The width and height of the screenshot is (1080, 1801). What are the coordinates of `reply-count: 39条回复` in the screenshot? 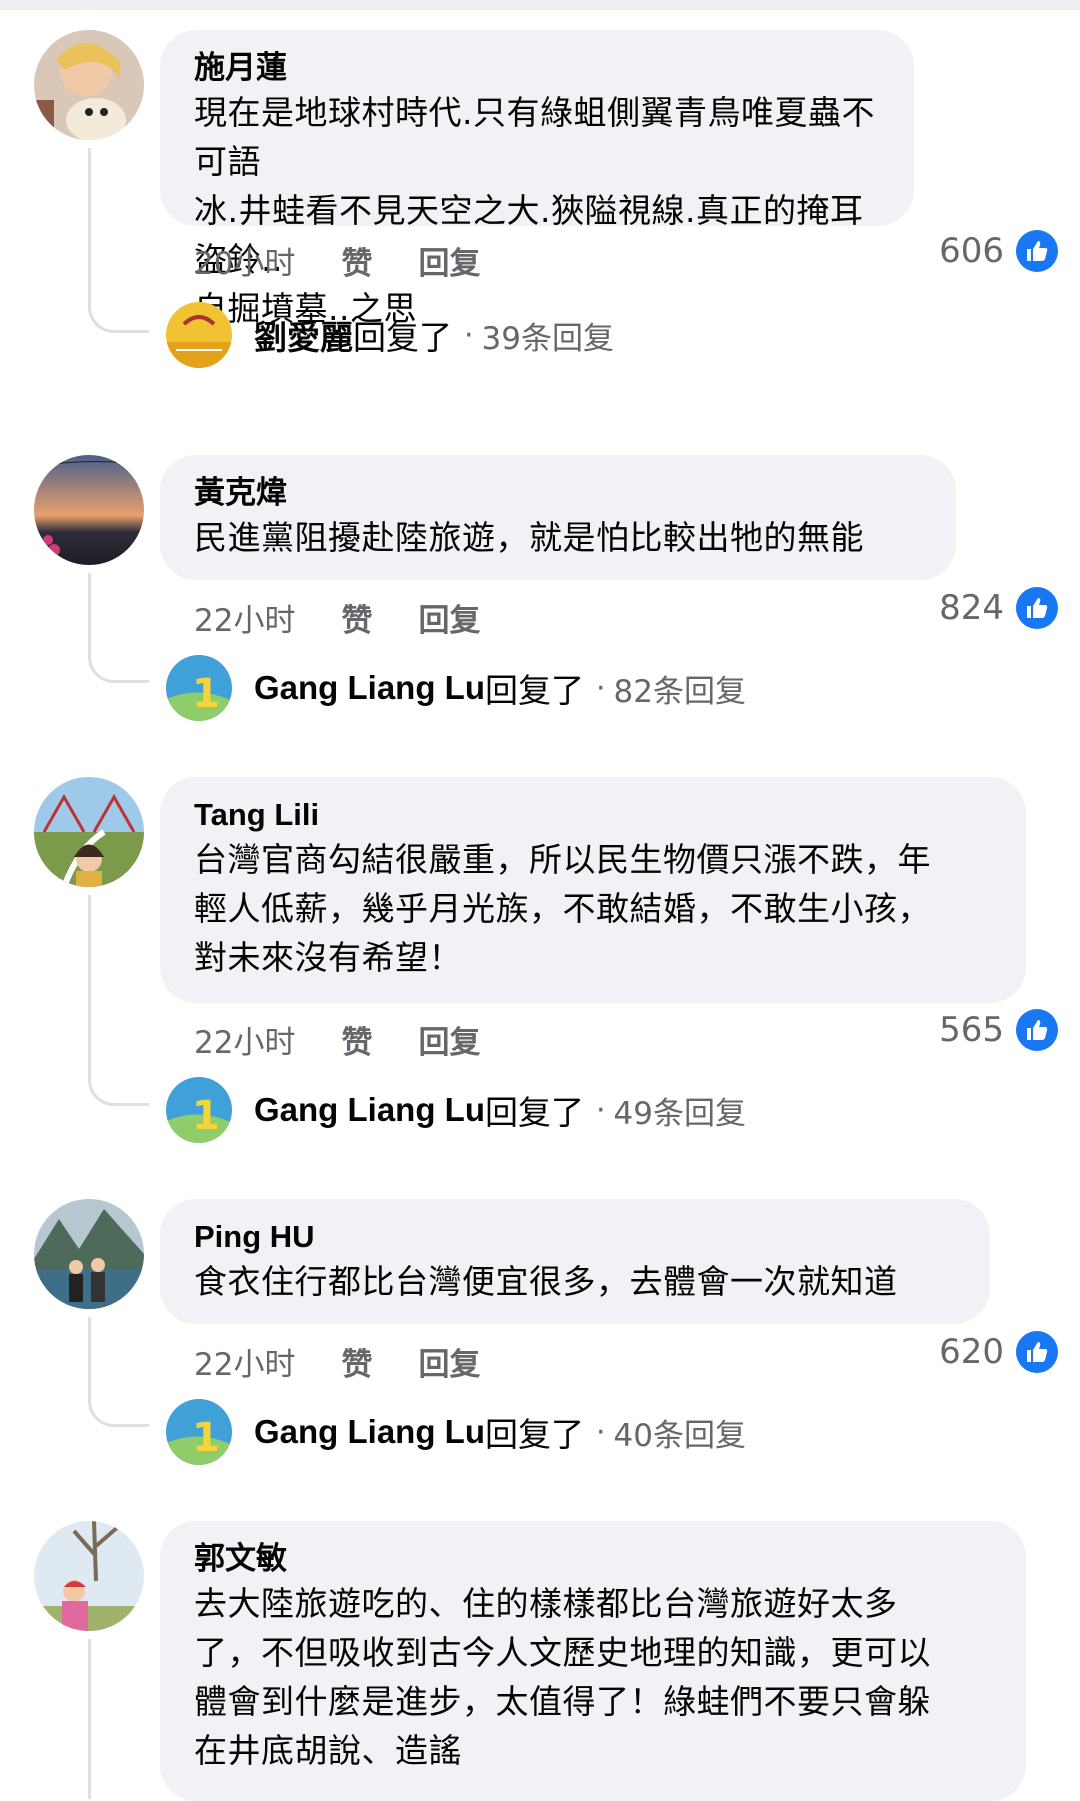 It's located at (547, 338).